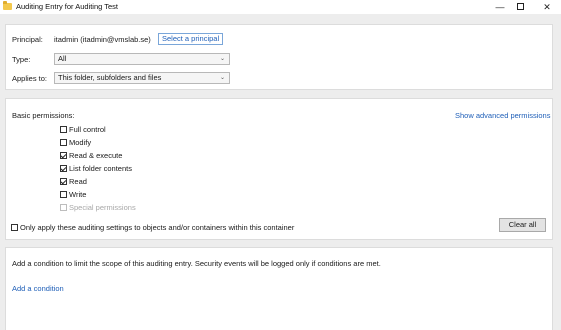 The height and width of the screenshot is (330, 561). I want to click on title-bar: Auditing Entry for Auditing Test — ✕, so click(280, 7).